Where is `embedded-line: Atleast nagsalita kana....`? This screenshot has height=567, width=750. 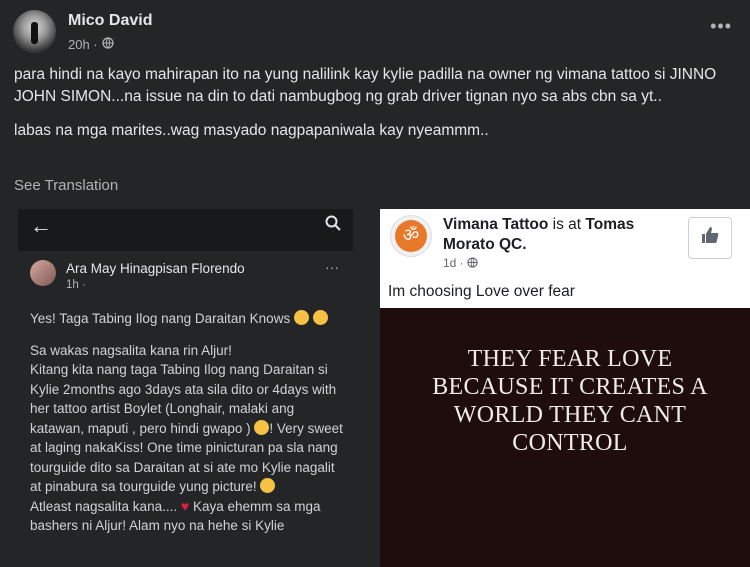
embedded-line: Atleast nagsalita kana.... is located at coordinates (104, 506).